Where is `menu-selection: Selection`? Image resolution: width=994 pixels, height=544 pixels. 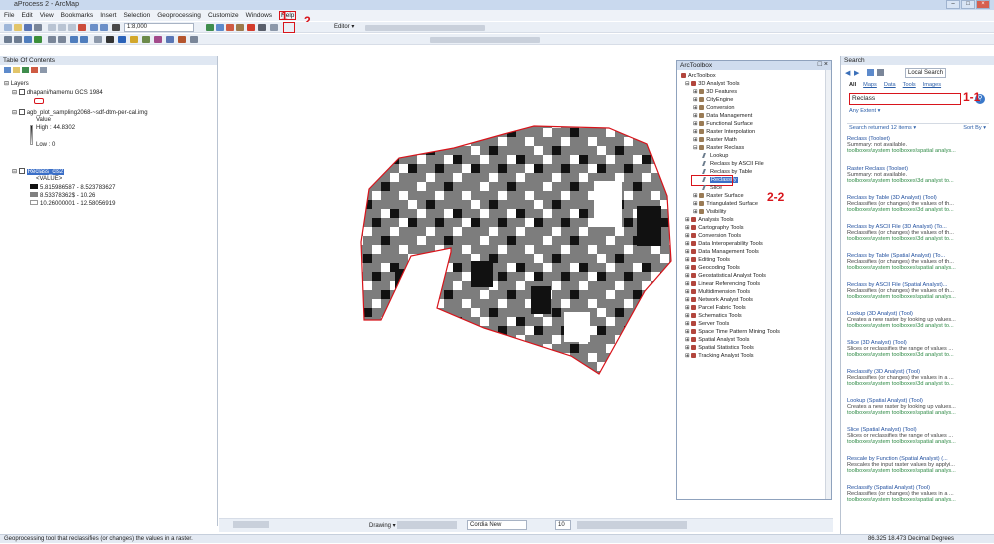 menu-selection: Selection is located at coordinates (136, 15).